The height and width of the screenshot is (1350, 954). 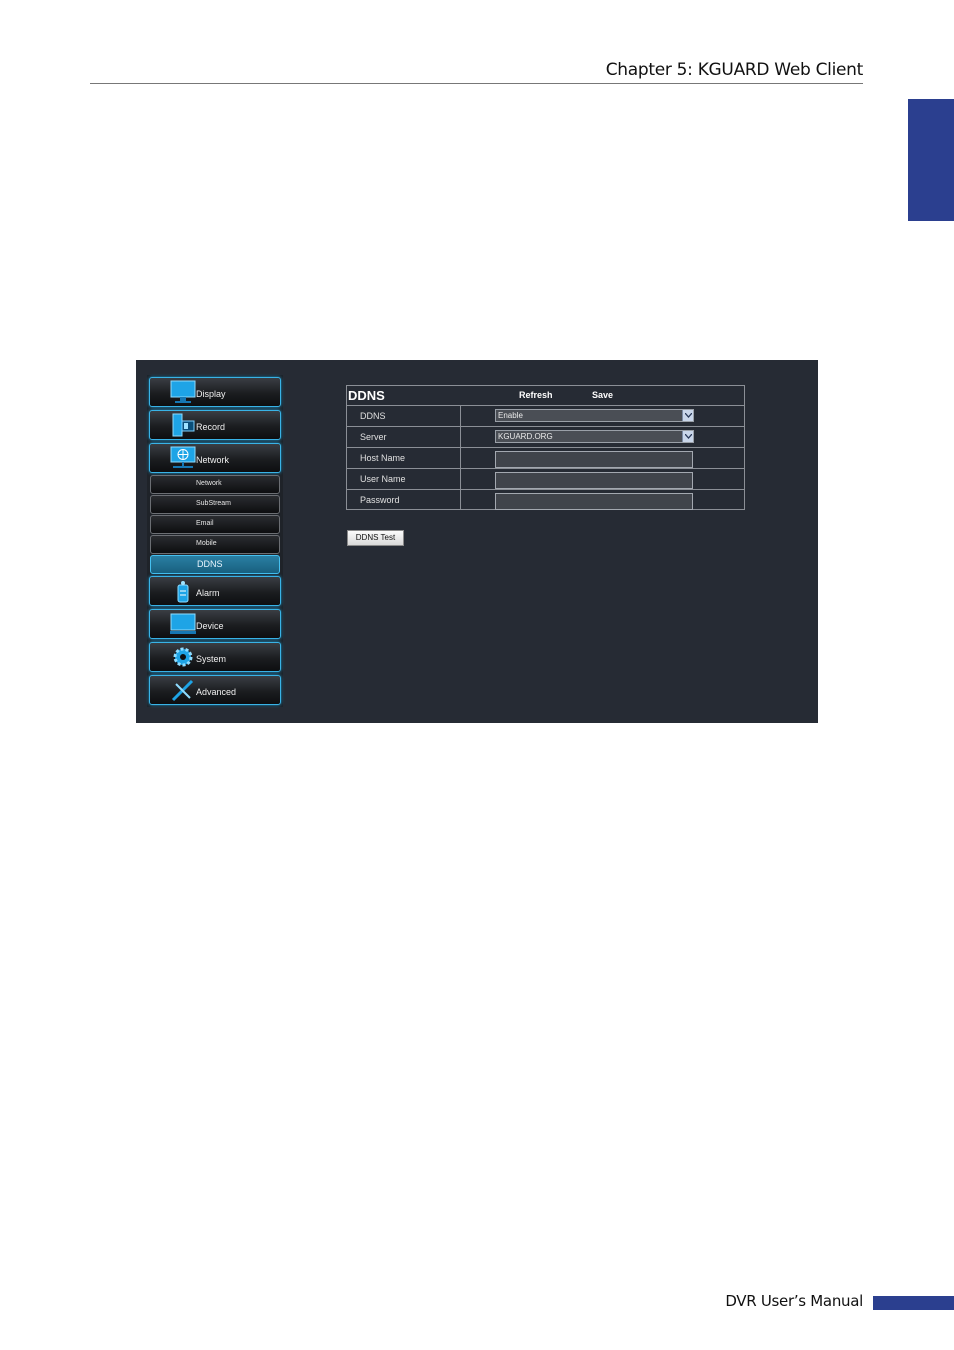 What do you see at coordinates (794, 1301) in the screenshot?
I see `footer-text: DVR User’s Manual` at bounding box center [794, 1301].